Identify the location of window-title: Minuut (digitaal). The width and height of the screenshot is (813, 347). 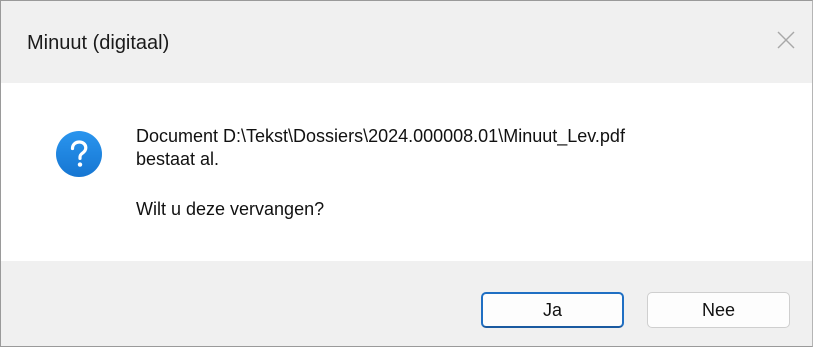
(98, 43).